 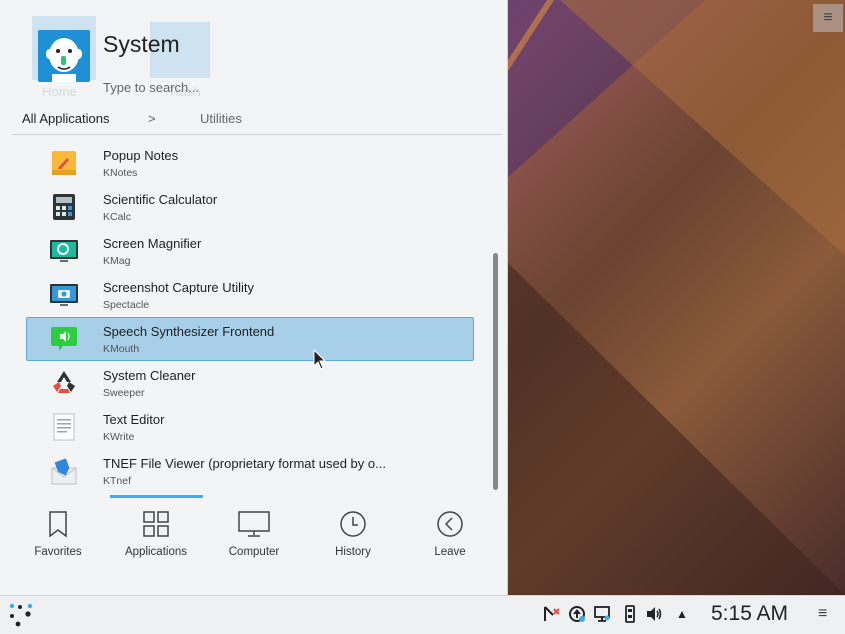 I want to click on magnifier-icon, so click(x=64, y=251).